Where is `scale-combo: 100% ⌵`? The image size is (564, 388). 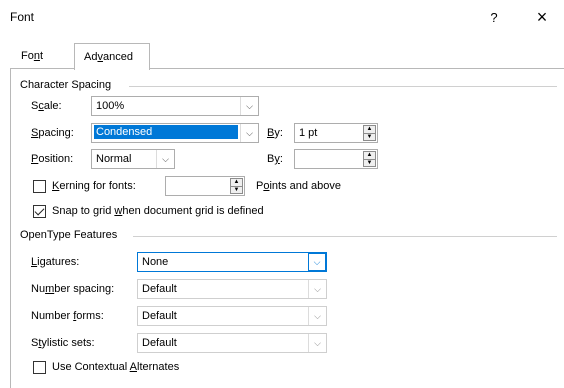 scale-combo: 100% ⌵ is located at coordinates (175, 106).